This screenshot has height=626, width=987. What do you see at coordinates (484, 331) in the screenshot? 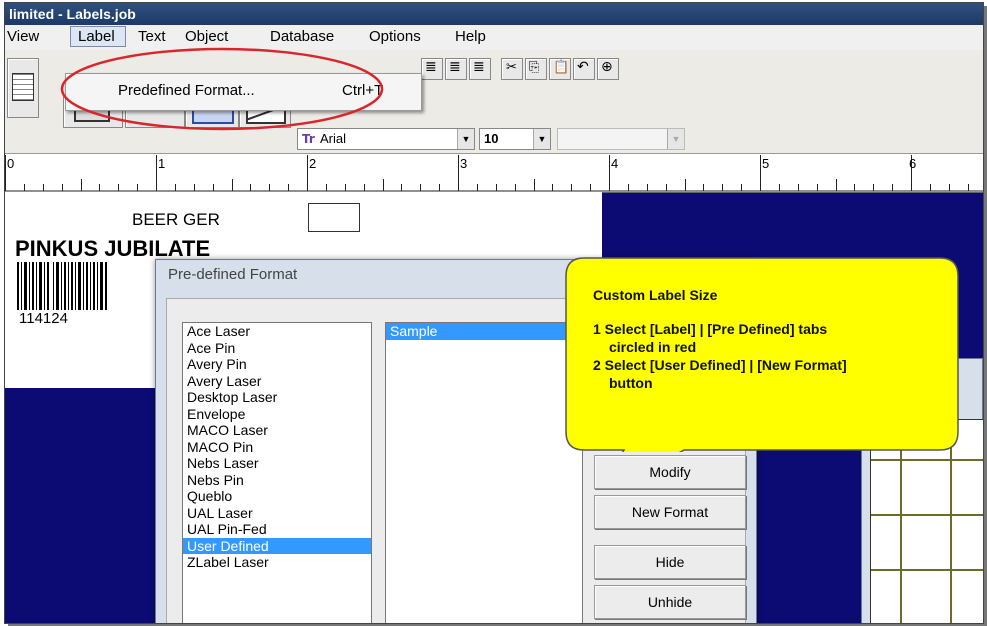
I see `list-item-selected: Sample` at bounding box center [484, 331].